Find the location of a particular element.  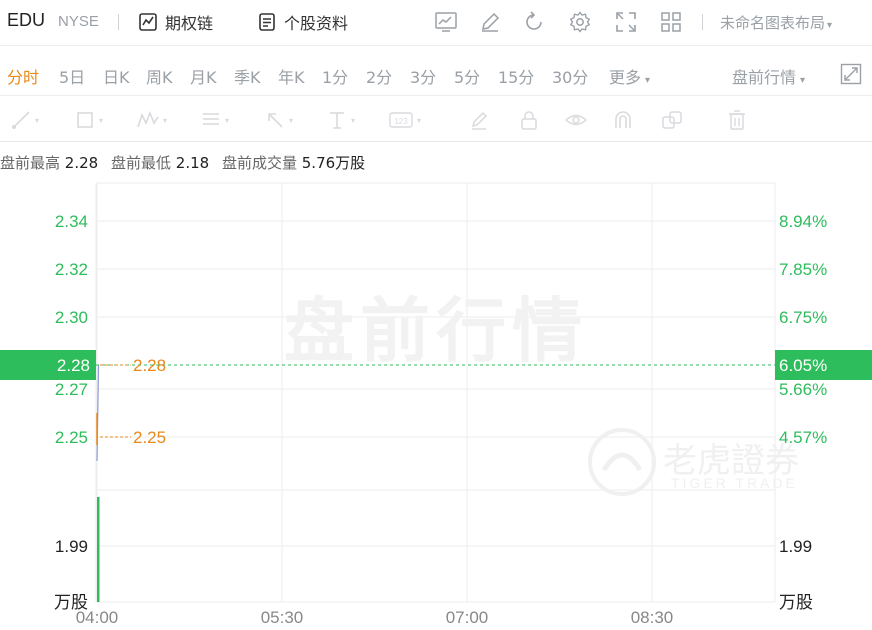

header-bar: EDU NYSE 期权链 个股资料 未命名图表布局 ▾ is located at coordinates (436, 23).